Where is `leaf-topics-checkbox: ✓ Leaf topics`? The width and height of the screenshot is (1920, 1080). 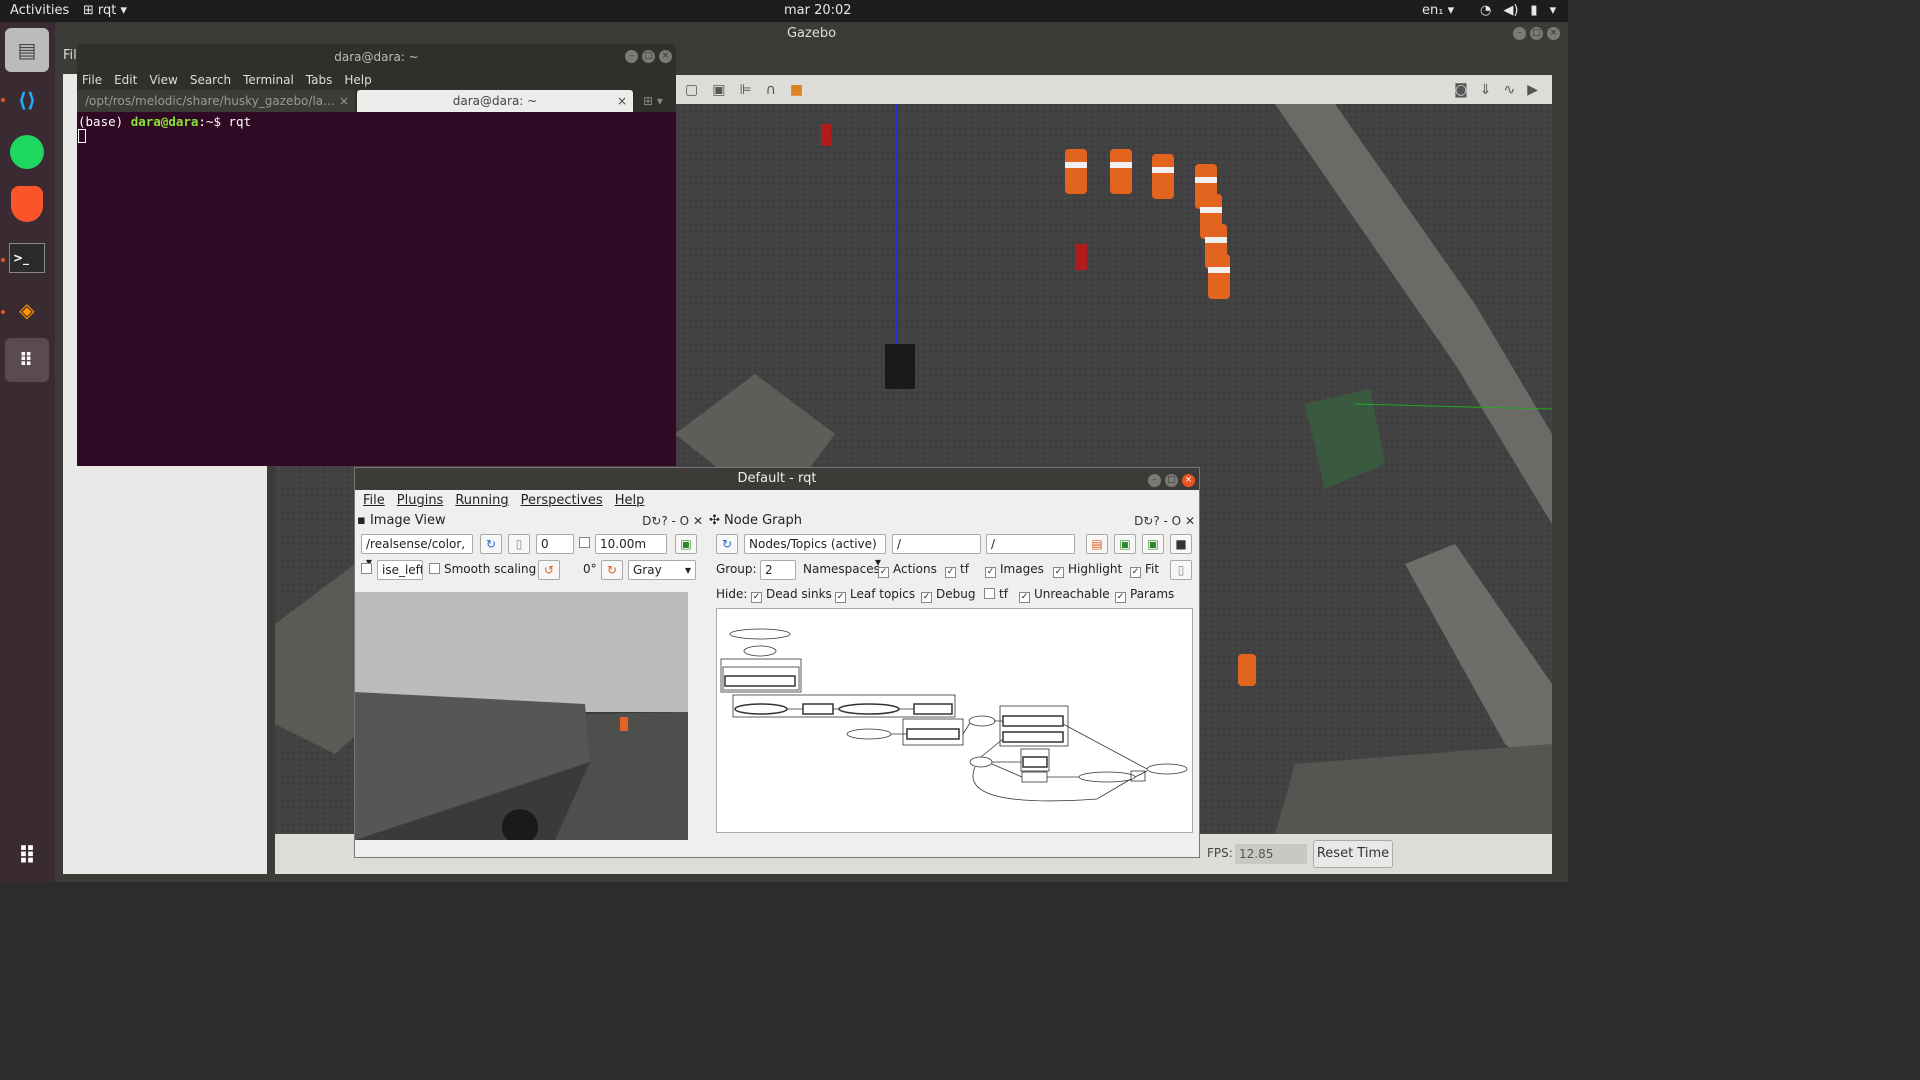
leaf-topics-checkbox: ✓ Leaf topics is located at coordinates (875, 595).